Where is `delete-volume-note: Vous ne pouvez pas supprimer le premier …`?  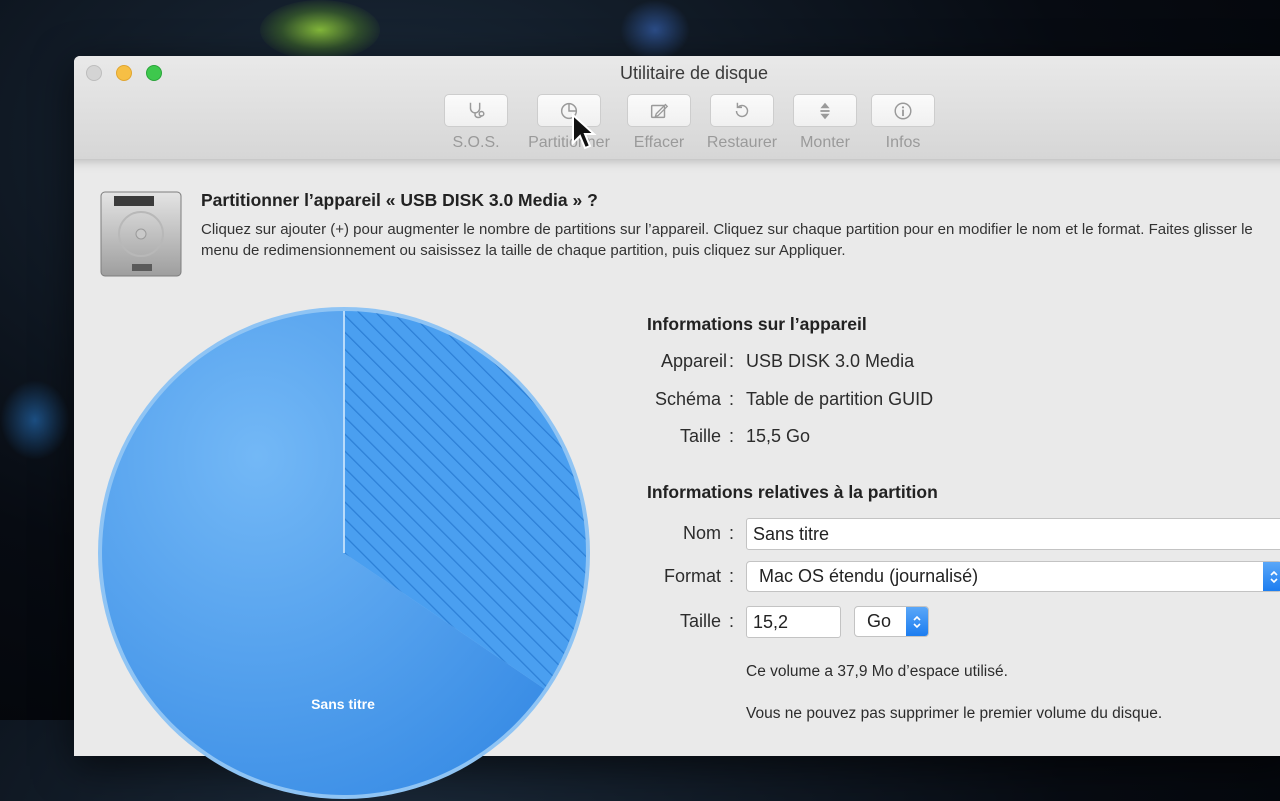 delete-volume-note: Vous ne pouvez pas supprimer le premier … is located at coordinates (954, 713).